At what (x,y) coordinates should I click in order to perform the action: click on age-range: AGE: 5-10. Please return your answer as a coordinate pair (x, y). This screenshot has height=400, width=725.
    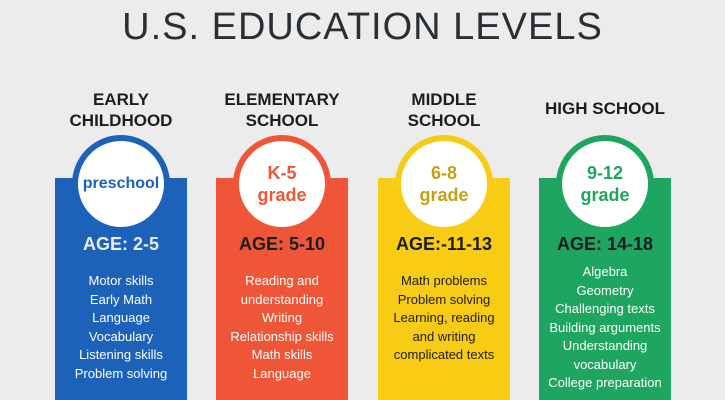
    Looking at the image, I should click on (282, 244).